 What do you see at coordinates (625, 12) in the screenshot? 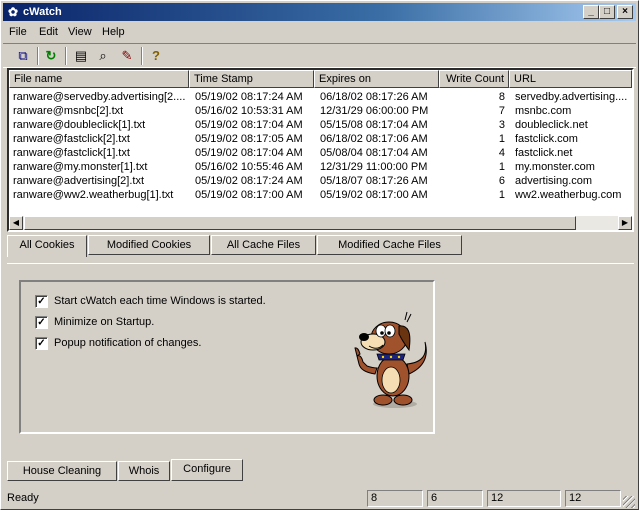
I see `close-button: ×` at bounding box center [625, 12].